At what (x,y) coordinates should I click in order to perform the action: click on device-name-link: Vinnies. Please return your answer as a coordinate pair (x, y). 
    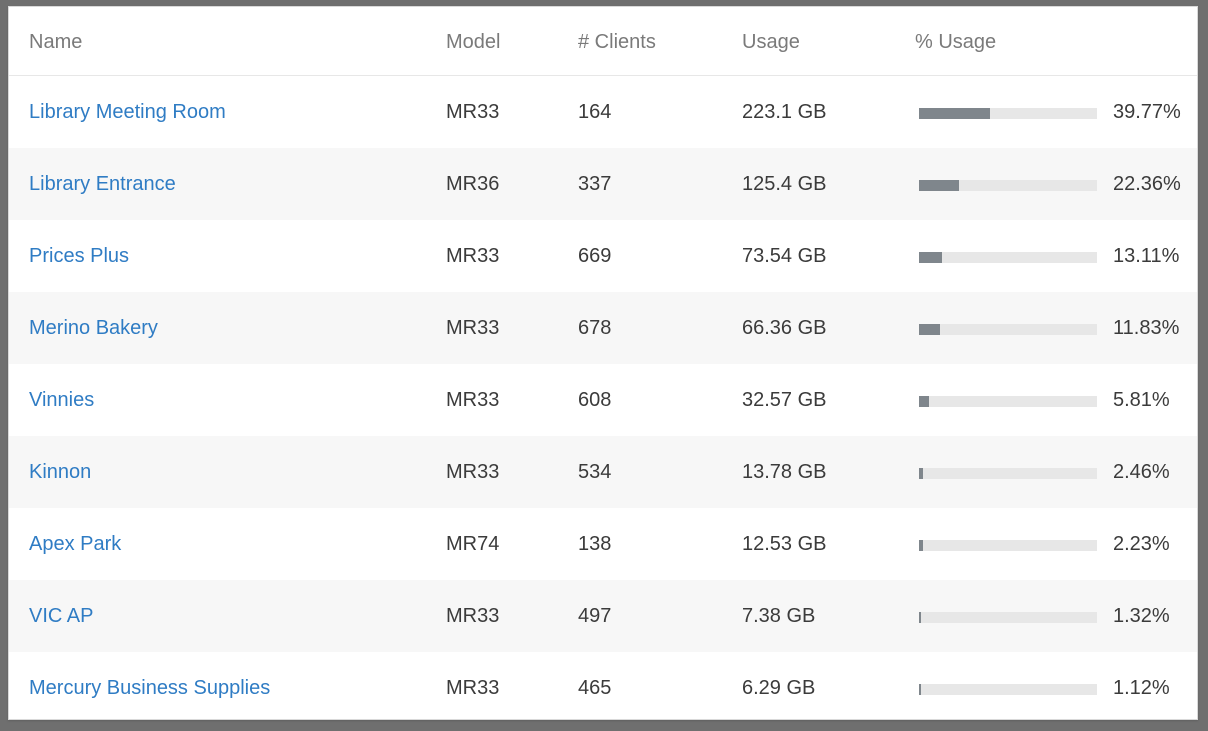
    Looking at the image, I should click on (61, 400).